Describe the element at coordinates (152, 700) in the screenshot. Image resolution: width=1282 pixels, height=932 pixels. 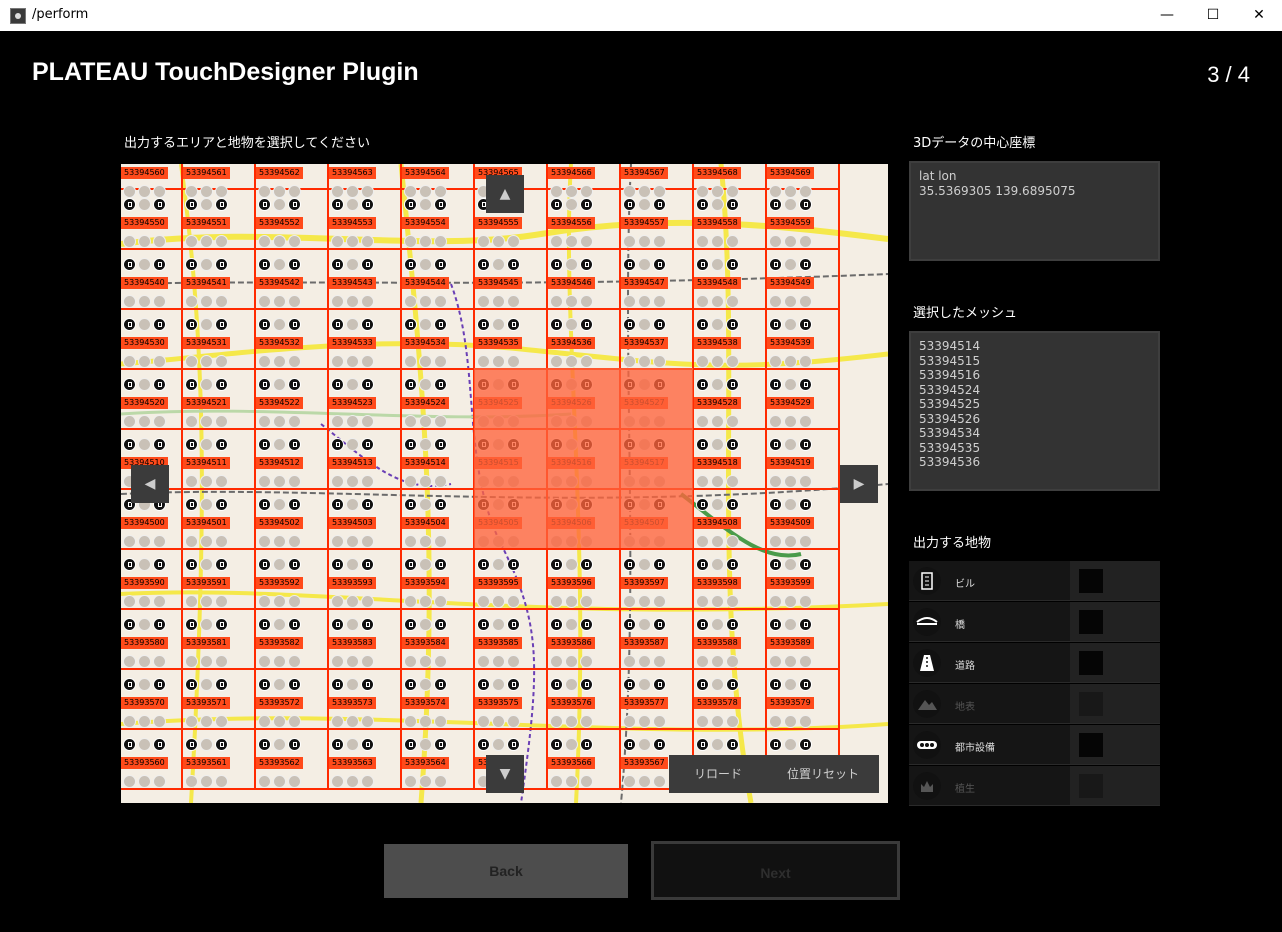
I see `mesh-cell: 53393570` at that location.